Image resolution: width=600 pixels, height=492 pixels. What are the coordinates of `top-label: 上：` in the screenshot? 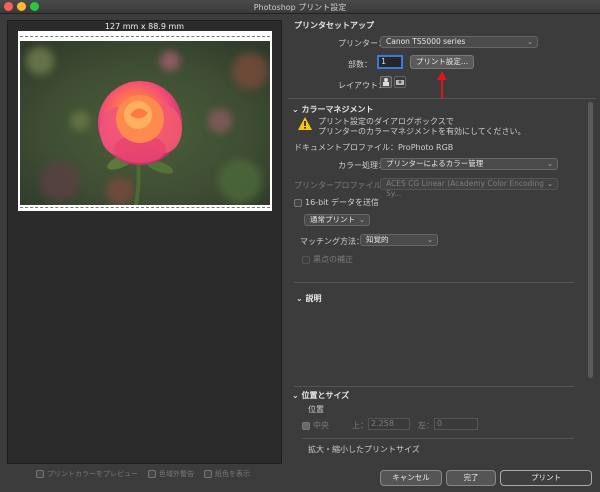 It's located at (360, 425).